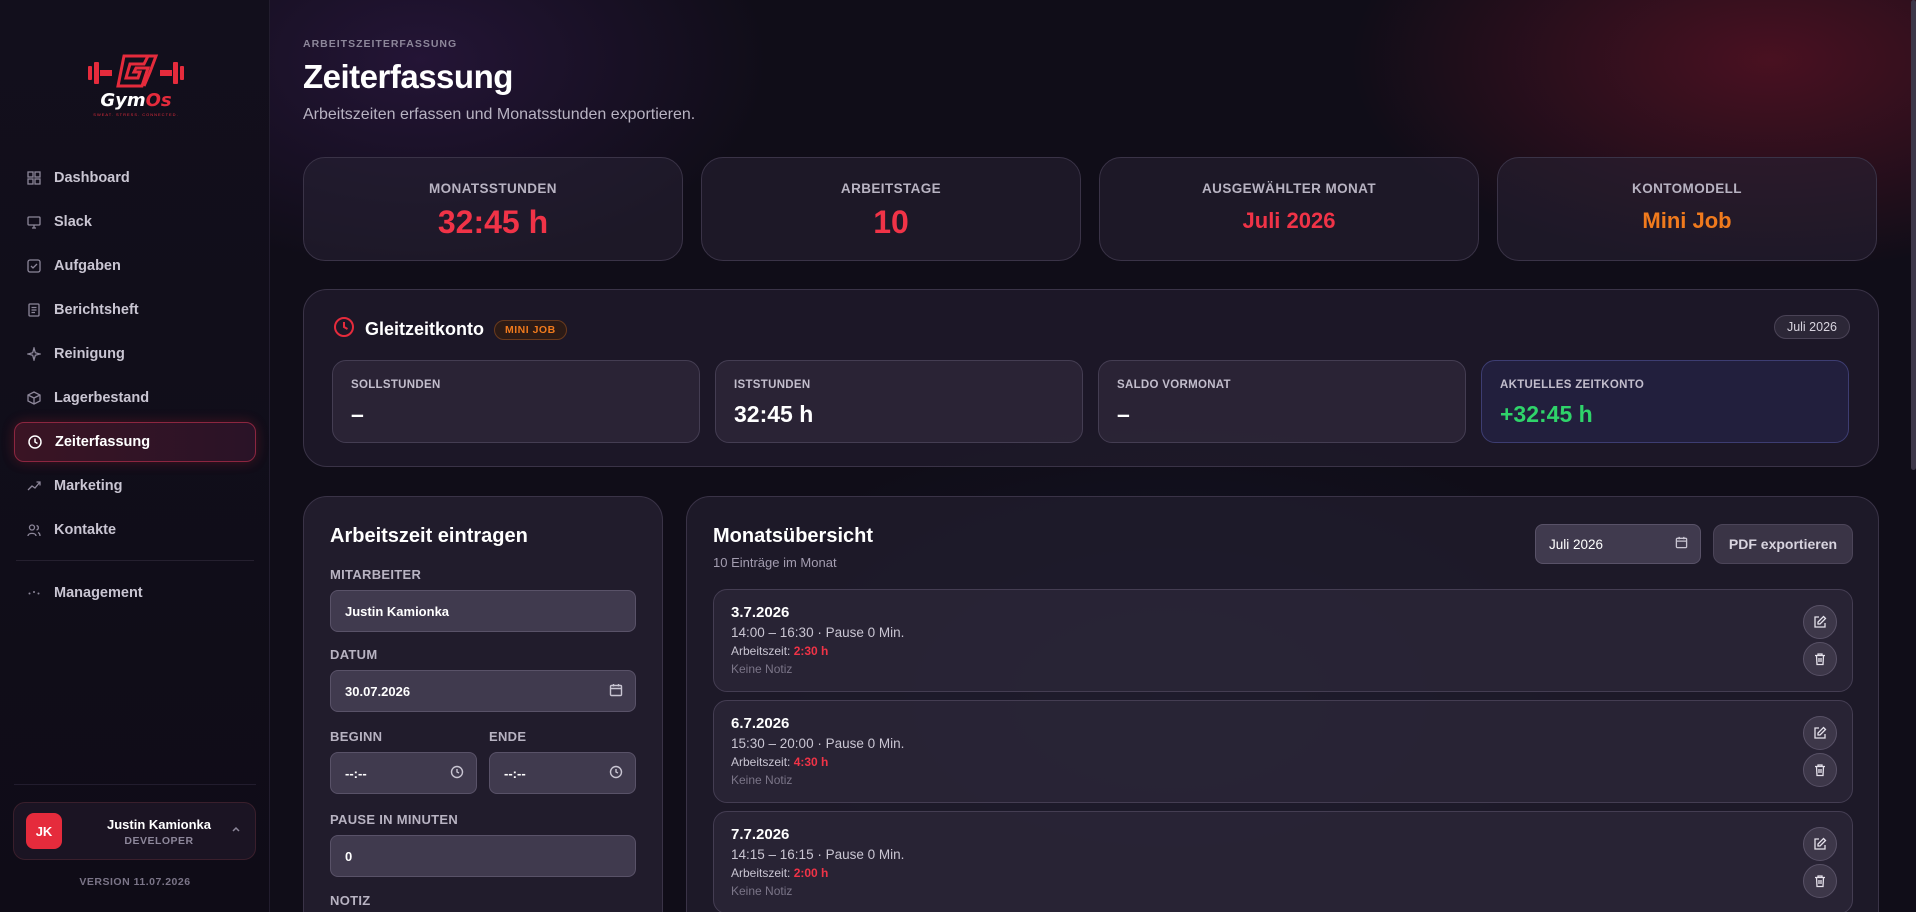 Image resolution: width=1916 pixels, height=912 pixels. Describe the element at coordinates (350, 900) in the screenshot. I see `note-label: NOTIZ` at that location.